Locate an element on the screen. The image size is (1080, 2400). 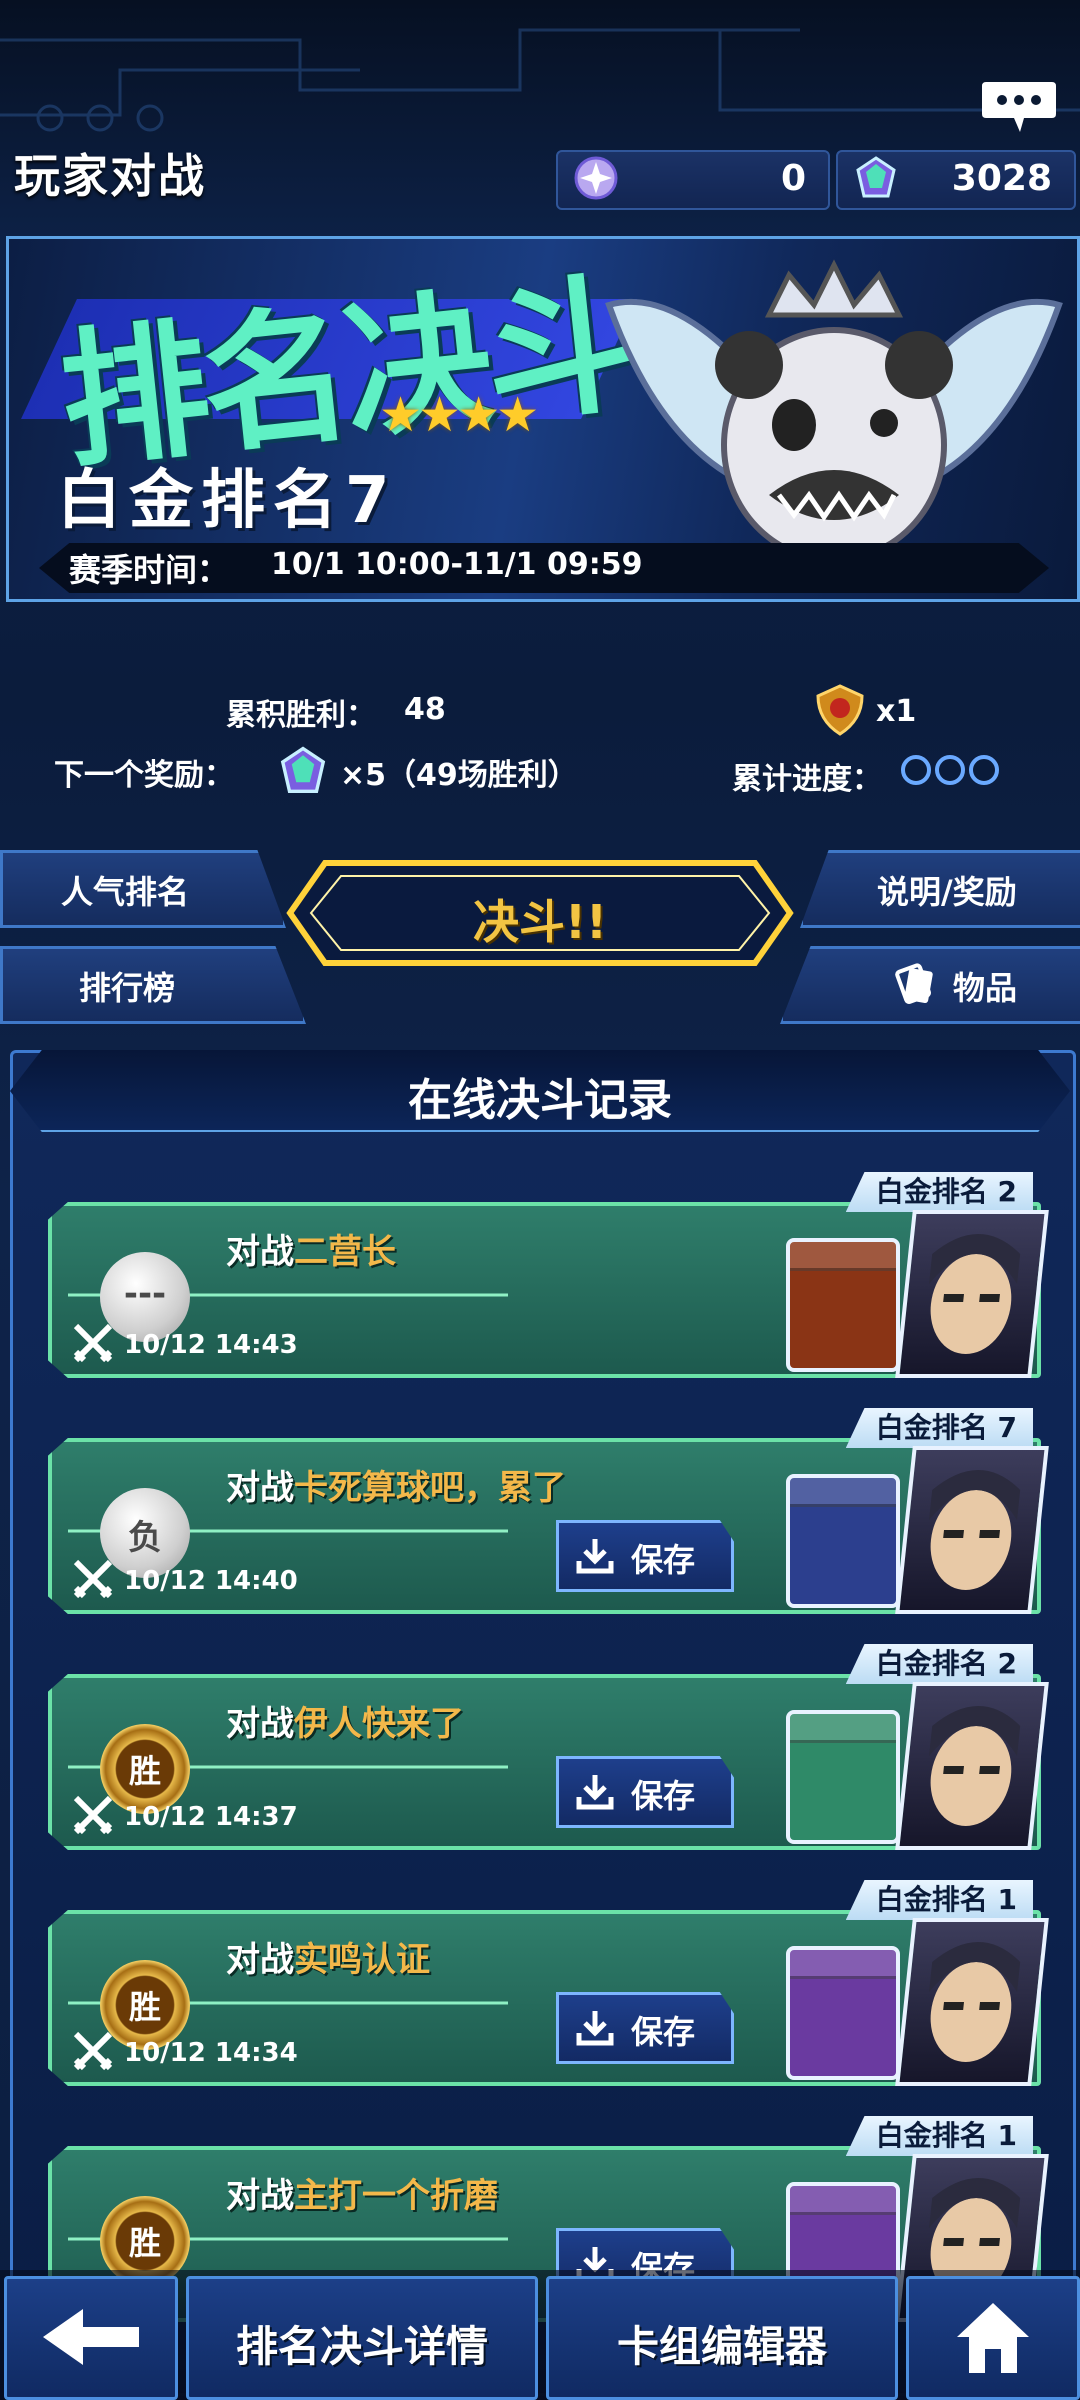
opponent-line: 对战实鸣认证 is located at coordinates (328, 1956).